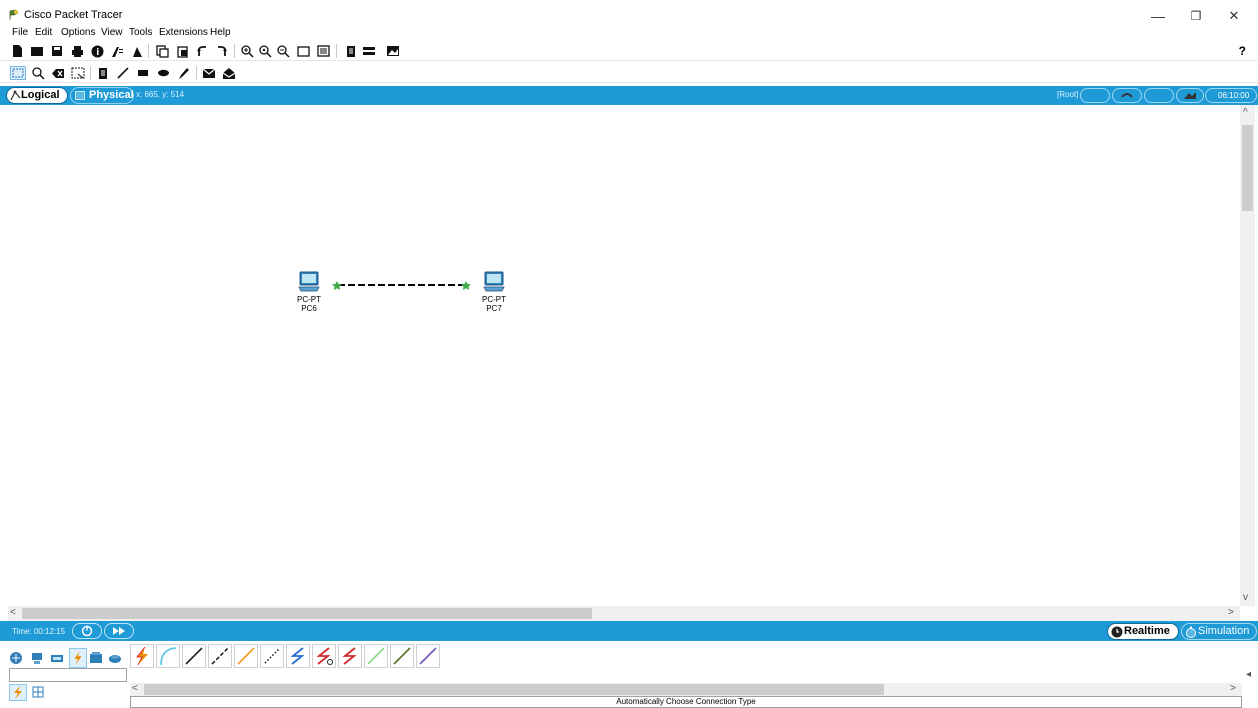 The width and height of the screenshot is (1258, 708). What do you see at coordinates (87, 631) in the screenshot?
I see `power-cycle-devices-button` at bounding box center [87, 631].